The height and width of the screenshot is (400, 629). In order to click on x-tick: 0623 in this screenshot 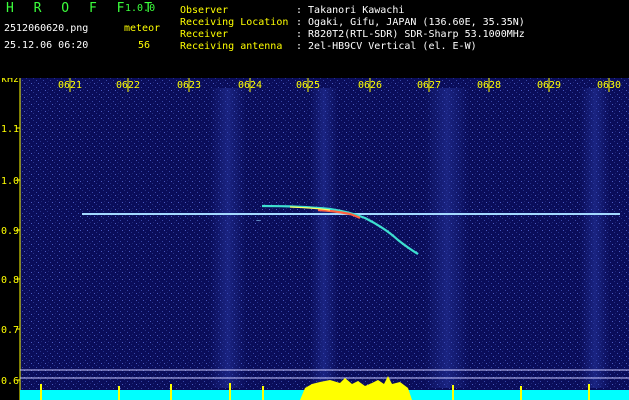, I will do `click(189, 85)`.